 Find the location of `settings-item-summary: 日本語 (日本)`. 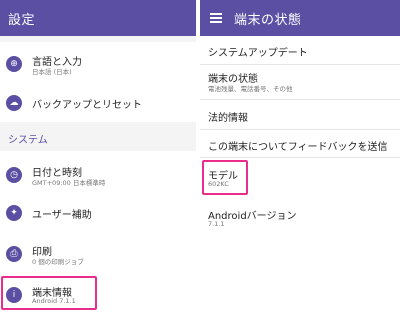

settings-item-summary: 日本語 (日本) is located at coordinates (52, 72).